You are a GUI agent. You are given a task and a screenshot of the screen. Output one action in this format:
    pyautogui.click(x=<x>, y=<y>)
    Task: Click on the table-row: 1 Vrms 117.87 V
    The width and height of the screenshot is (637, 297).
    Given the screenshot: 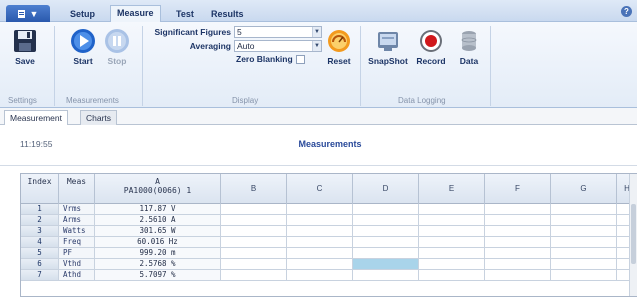 What is the action you would take?
    pyautogui.click(x=329, y=209)
    